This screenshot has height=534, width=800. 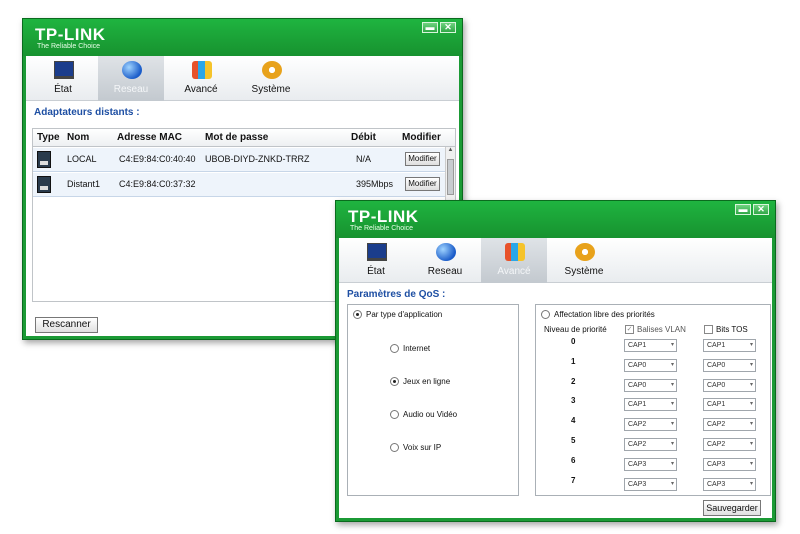 I want to click on section-title: Paramètres de QoS :, so click(x=396, y=294).